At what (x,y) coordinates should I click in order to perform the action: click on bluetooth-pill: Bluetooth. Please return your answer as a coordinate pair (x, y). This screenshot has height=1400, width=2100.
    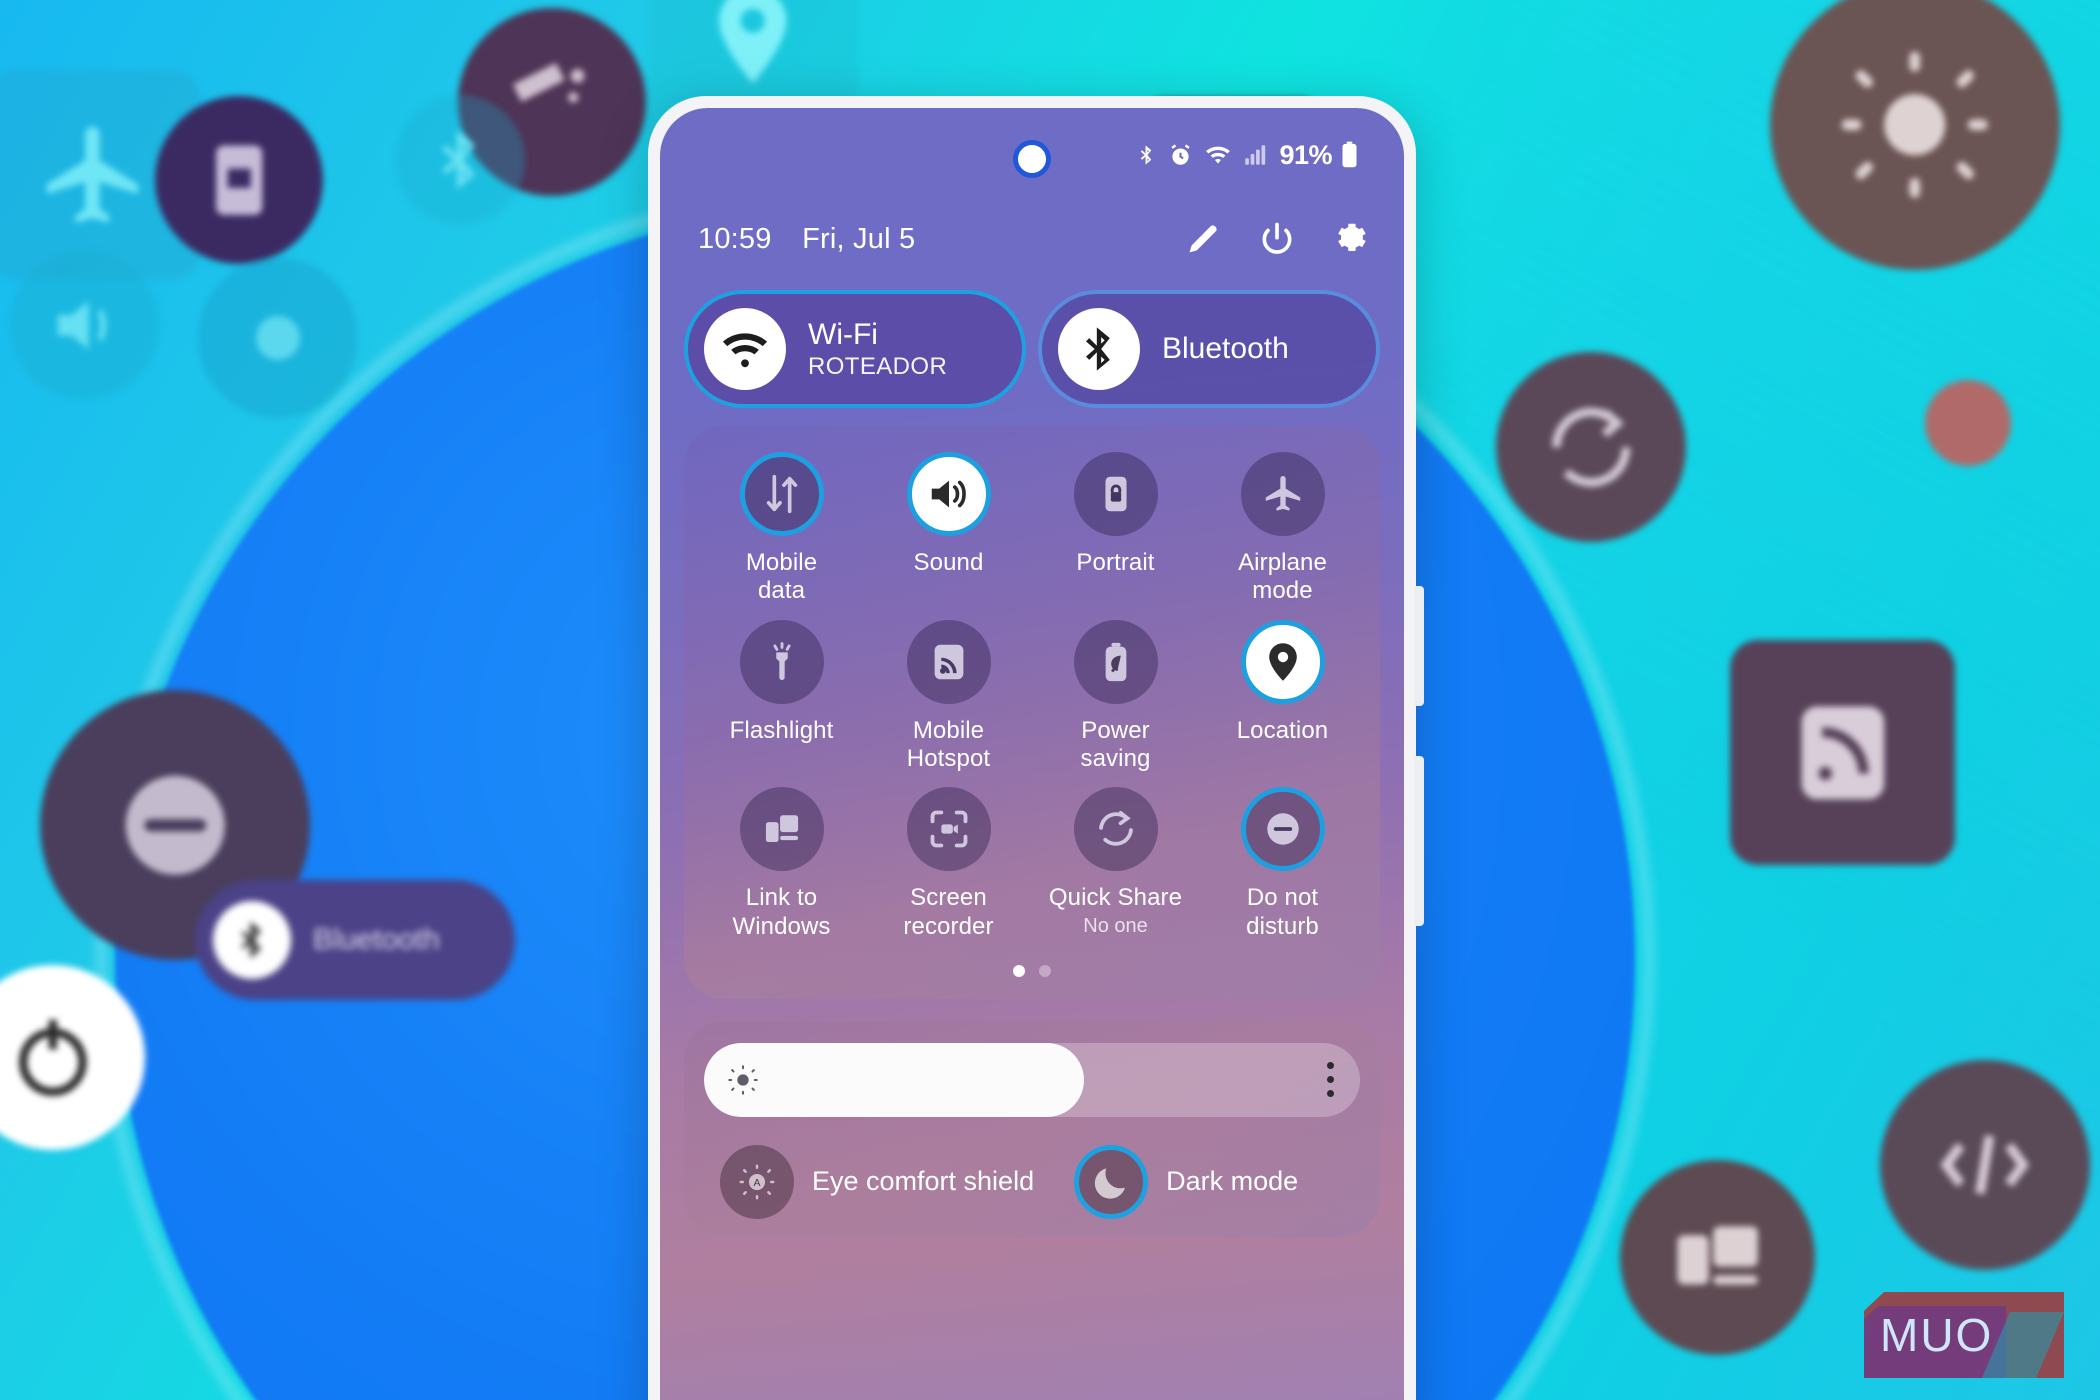
    Looking at the image, I should click on (1209, 349).